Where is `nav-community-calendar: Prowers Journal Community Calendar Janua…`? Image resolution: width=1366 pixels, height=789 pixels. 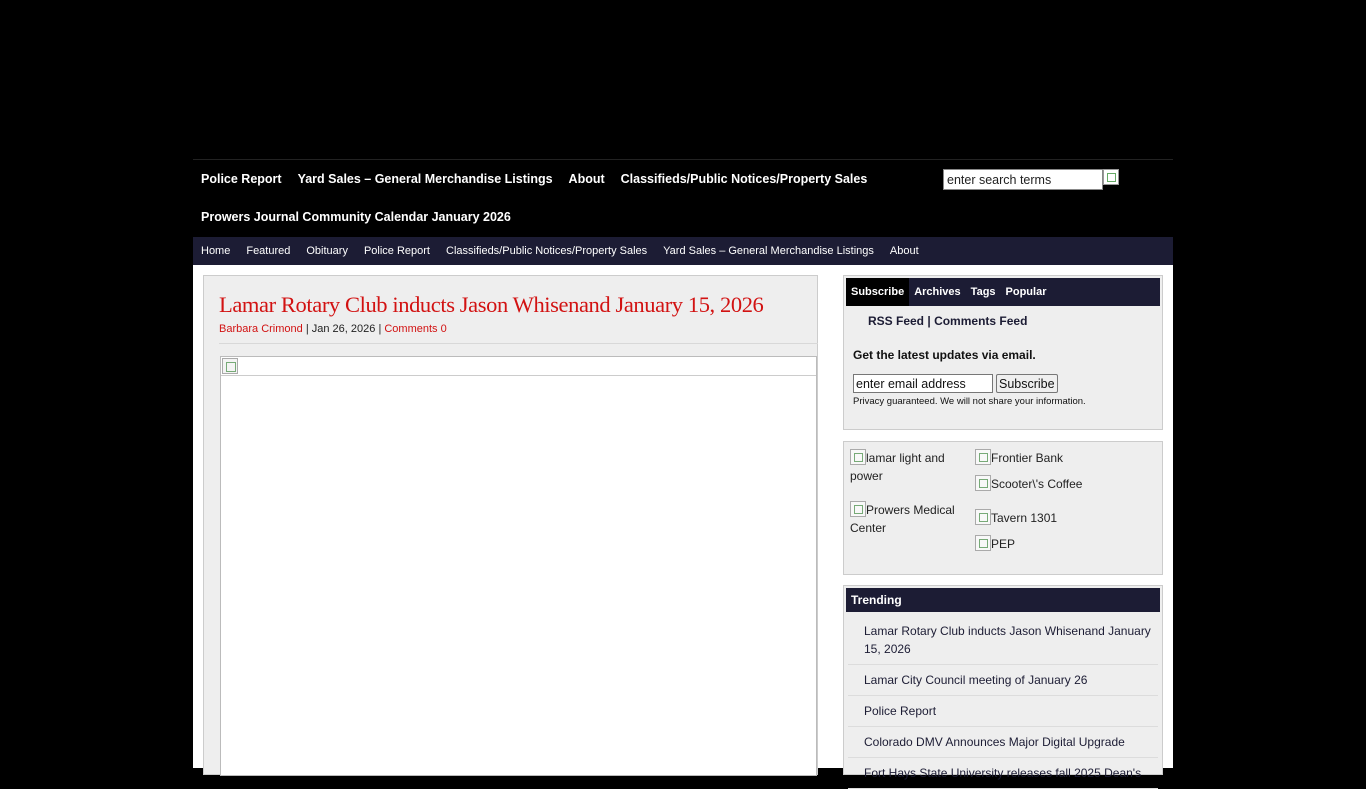 nav-community-calendar: Prowers Journal Community Calendar Janua… is located at coordinates (356, 217).